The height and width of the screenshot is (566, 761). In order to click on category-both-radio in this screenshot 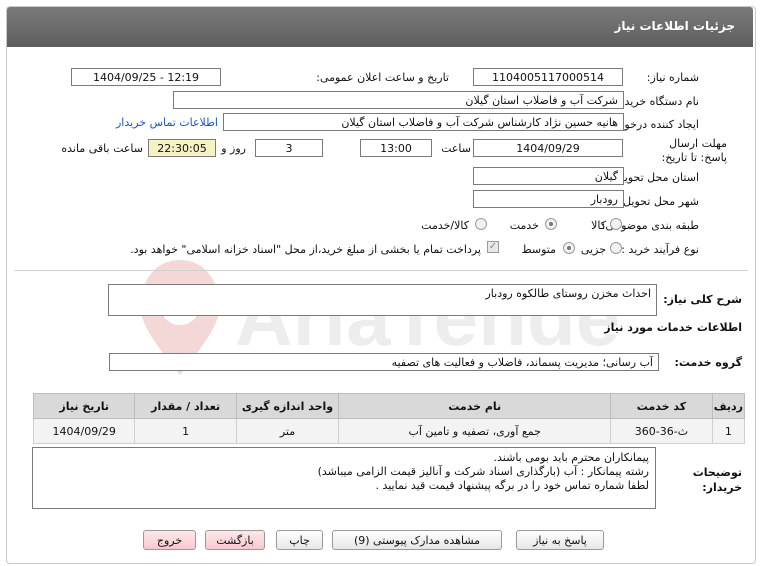, I will do `click(481, 224)`.